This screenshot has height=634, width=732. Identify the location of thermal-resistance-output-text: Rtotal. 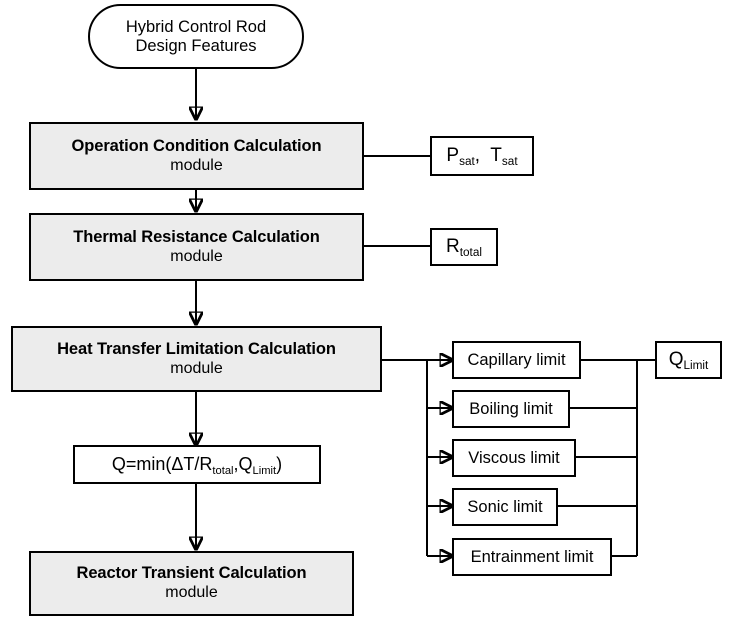
(464, 247).